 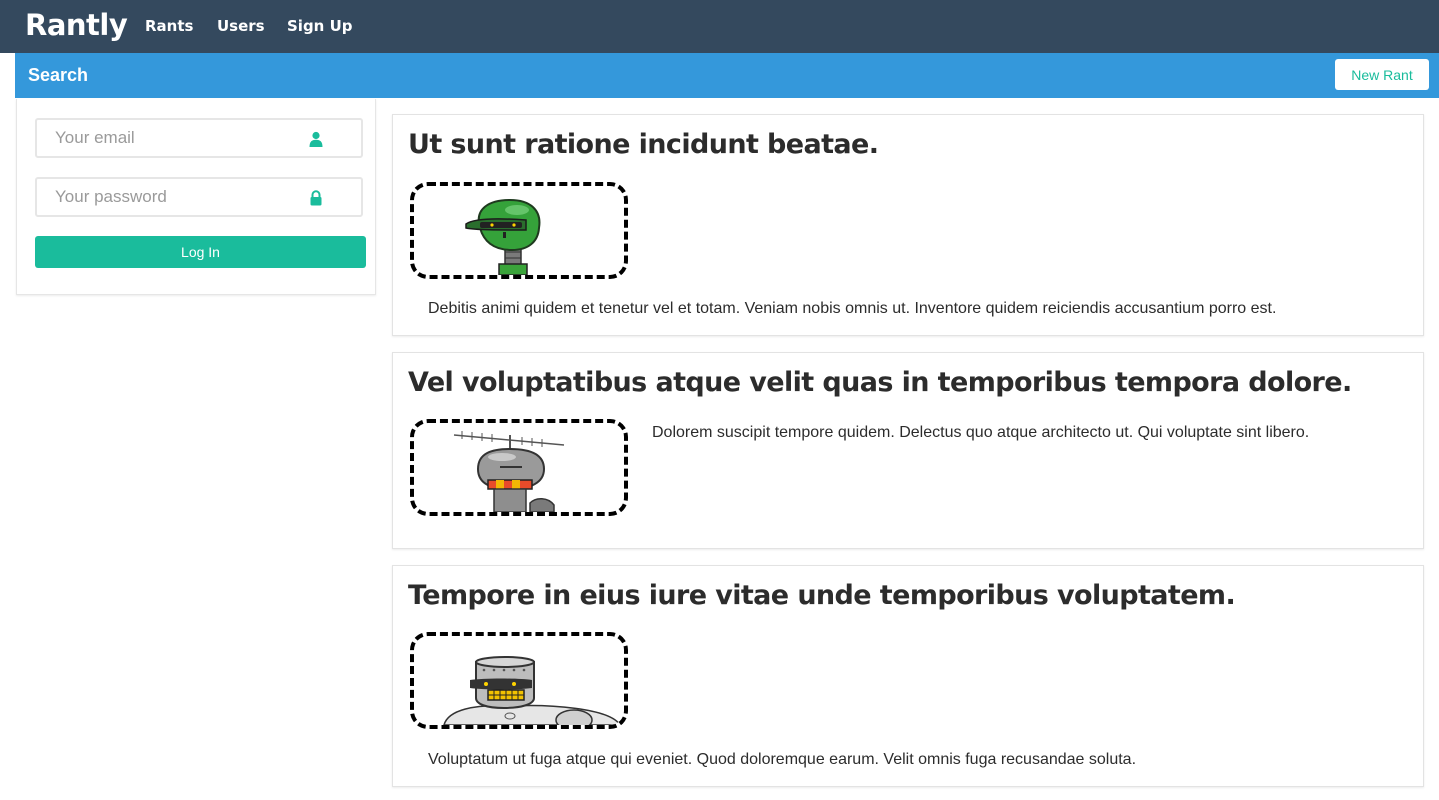 What do you see at coordinates (643, 144) in the screenshot?
I see `rant-title: Ut sunt ratione incidunt beatae.` at bounding box center [643, 144].